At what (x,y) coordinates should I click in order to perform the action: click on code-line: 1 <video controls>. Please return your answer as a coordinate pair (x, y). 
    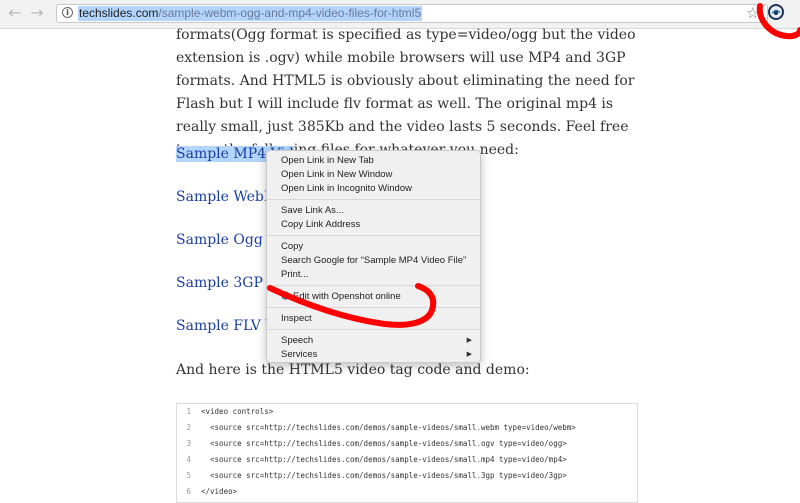
    Looking at the image, I should click on (230, 411).